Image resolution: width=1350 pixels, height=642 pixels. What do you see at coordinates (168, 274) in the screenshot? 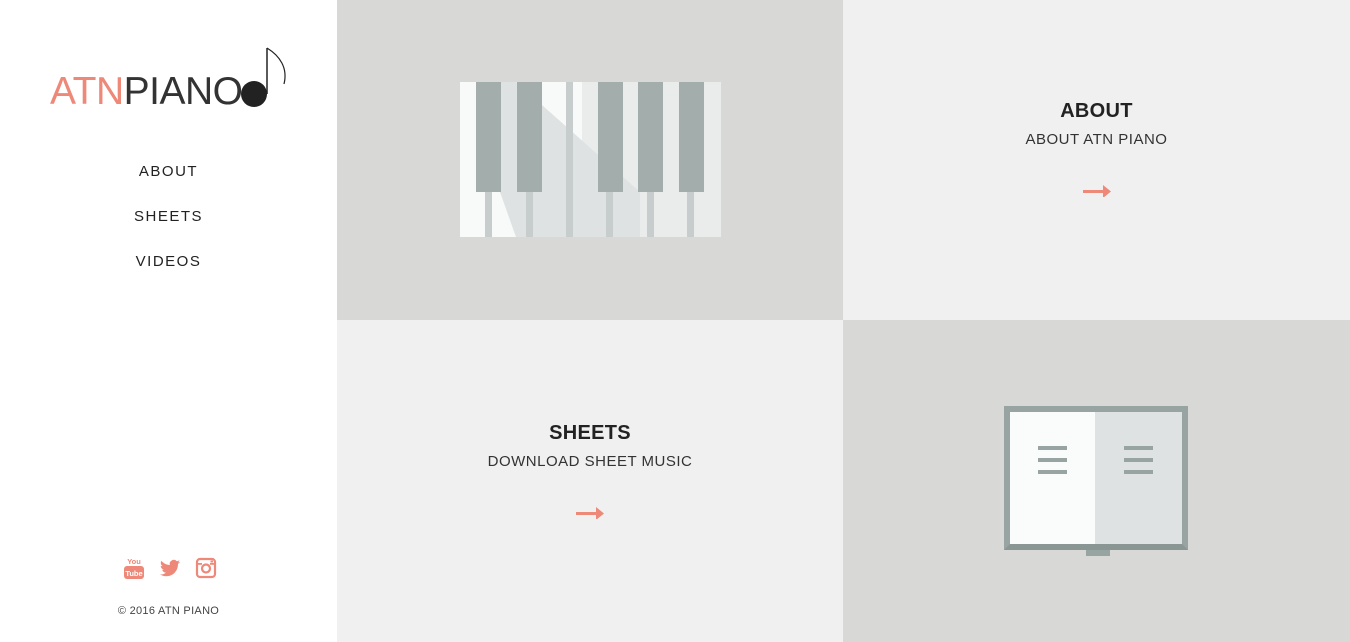
I see `nav-item-videos: VIDEOS` at bounding box center [168, 274].